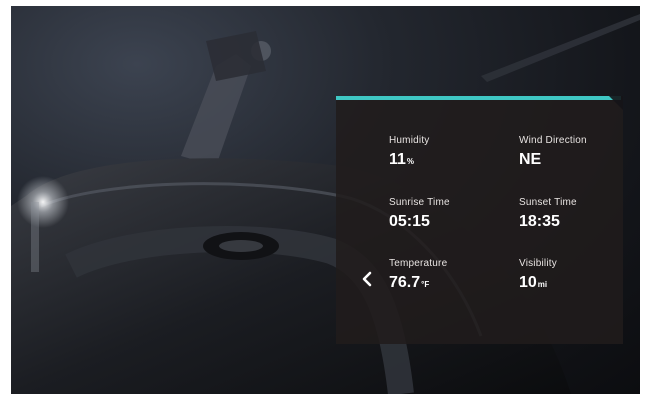 This screenshot has width=649, height=398. Describe the element at coordinates (397, 159) in the screenshot. I see `humidity-value: 11` at that location.